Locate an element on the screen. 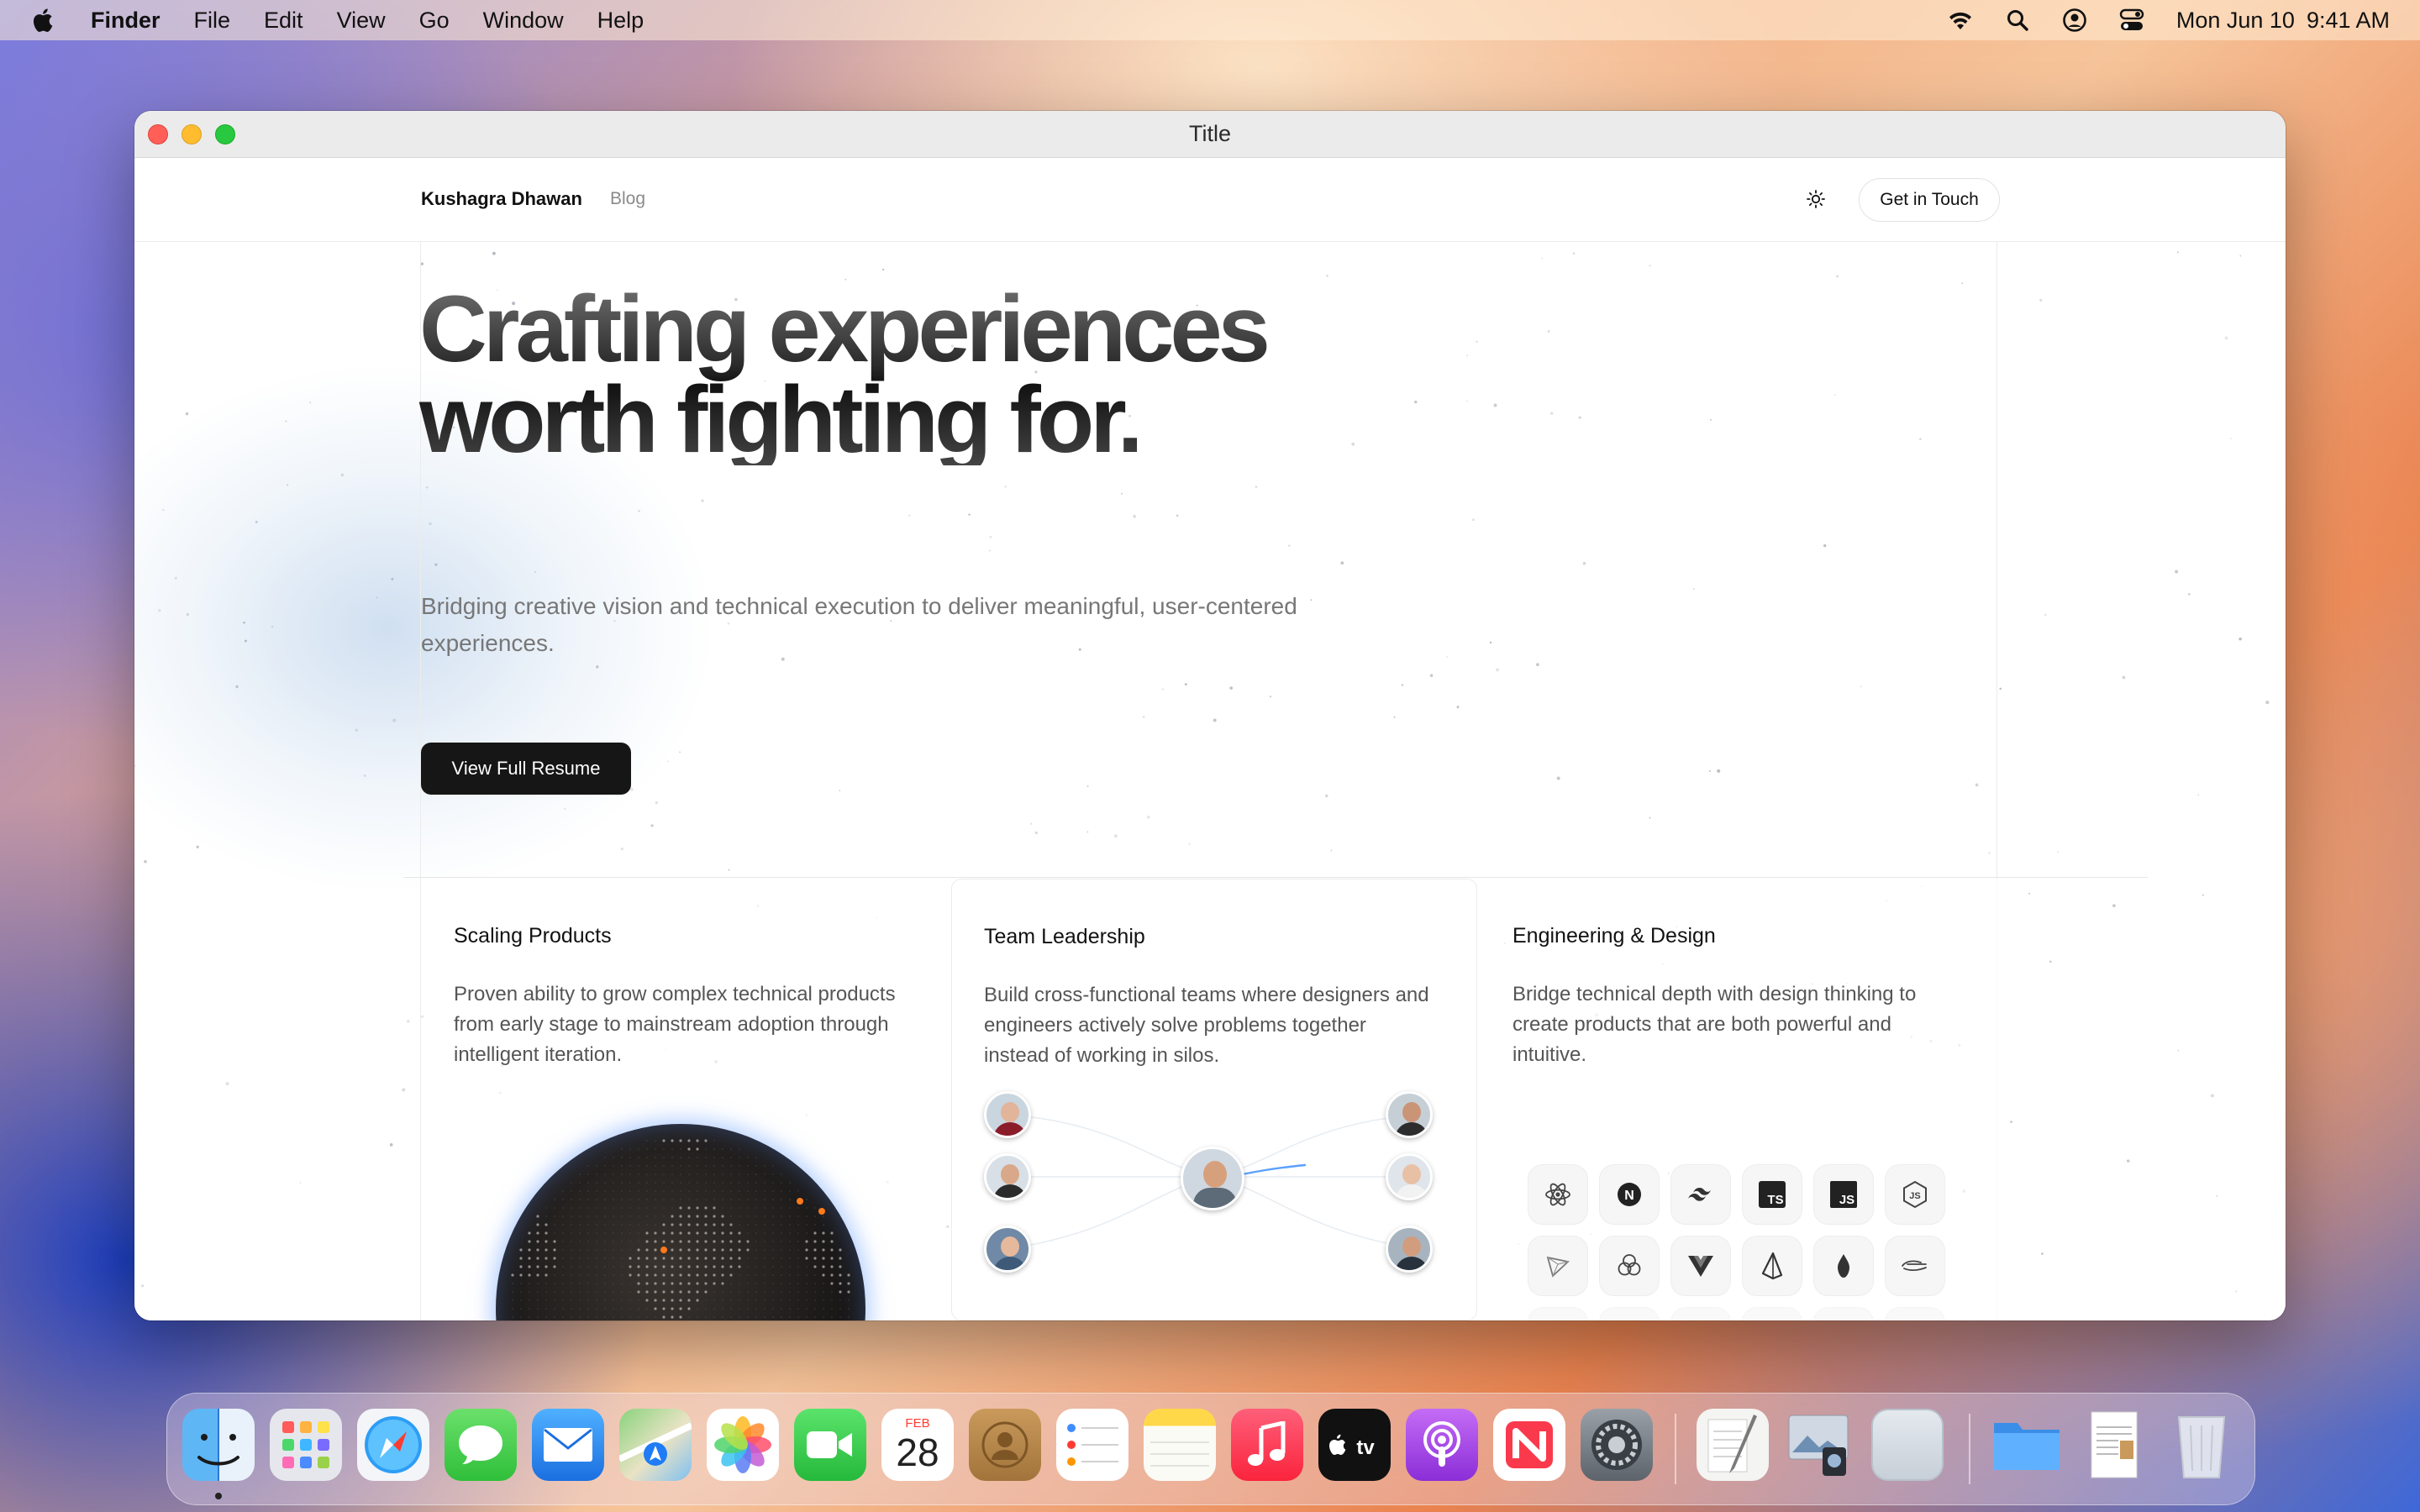  minimize-button is located at coordinates (192, 134).